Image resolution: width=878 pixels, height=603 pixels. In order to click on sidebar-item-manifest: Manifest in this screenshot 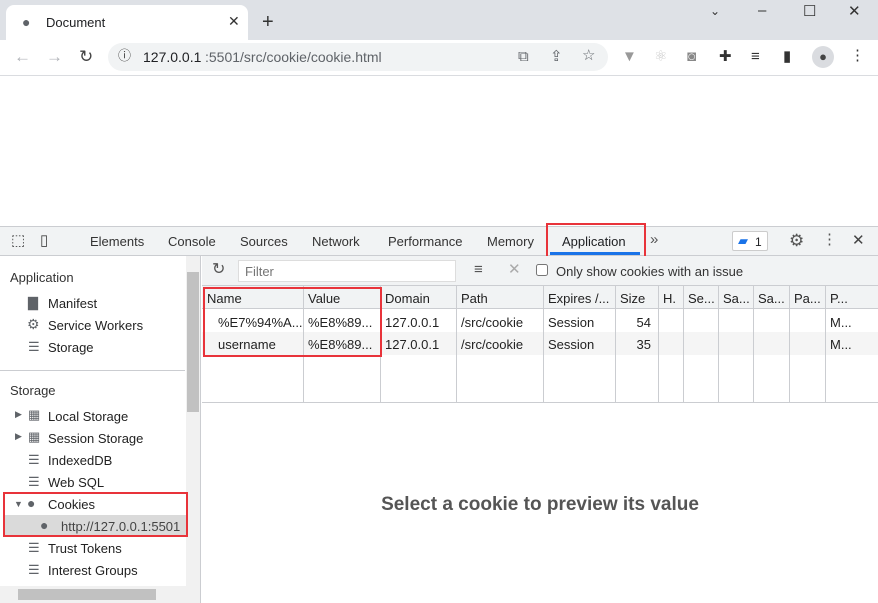, I will do `click(72, 303)`.